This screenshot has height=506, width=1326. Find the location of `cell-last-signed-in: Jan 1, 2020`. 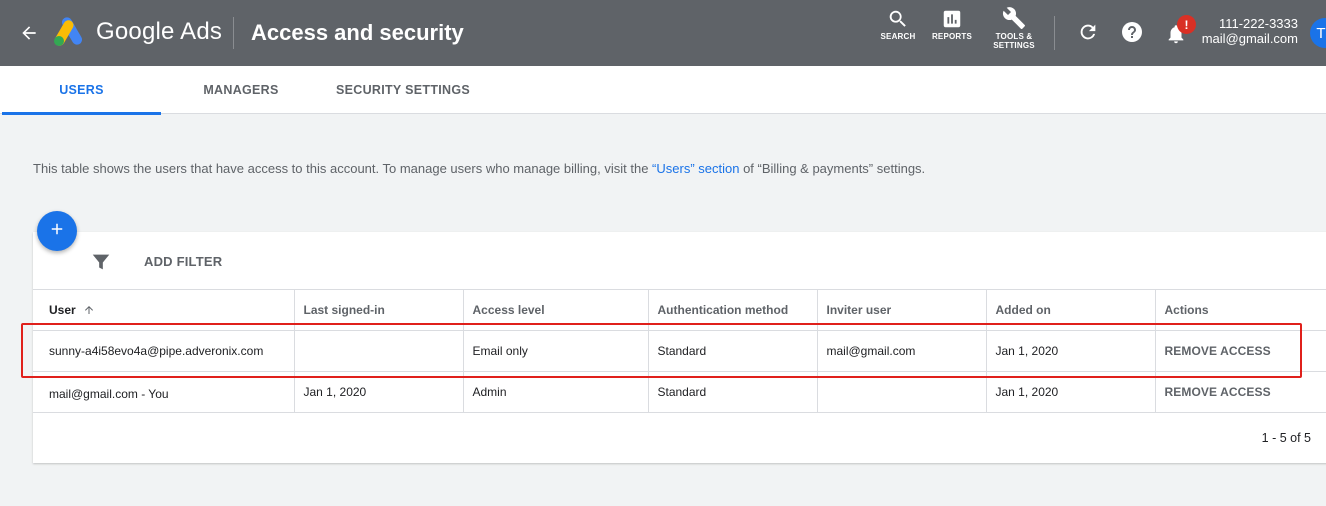

cell-last-signed-in: Jan 1, 2020 is located at coordinates (379, 392).